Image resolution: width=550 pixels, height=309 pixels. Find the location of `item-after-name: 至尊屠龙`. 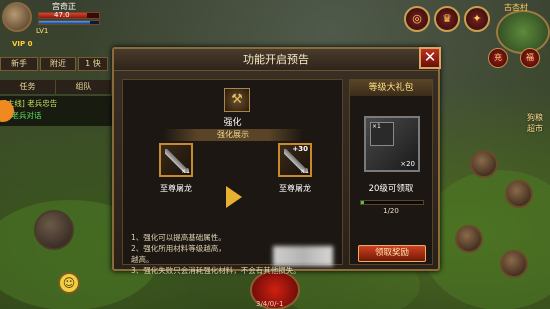

item-after-name: 至尊屠龙 is located at coordinates (295, 188).